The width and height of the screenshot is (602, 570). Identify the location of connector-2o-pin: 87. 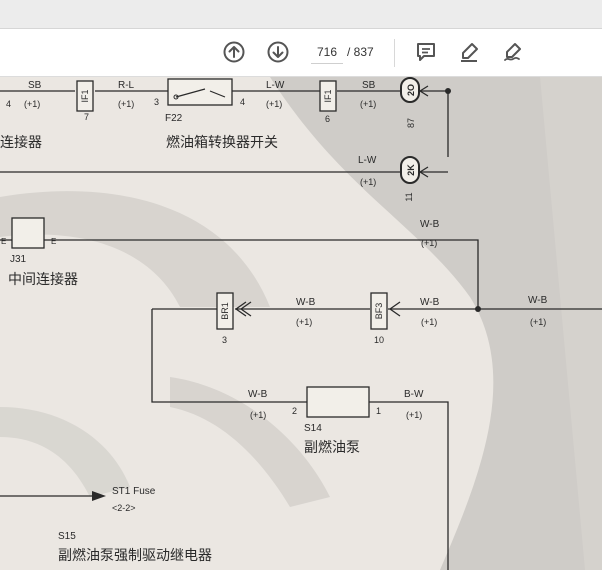
(411, 123).